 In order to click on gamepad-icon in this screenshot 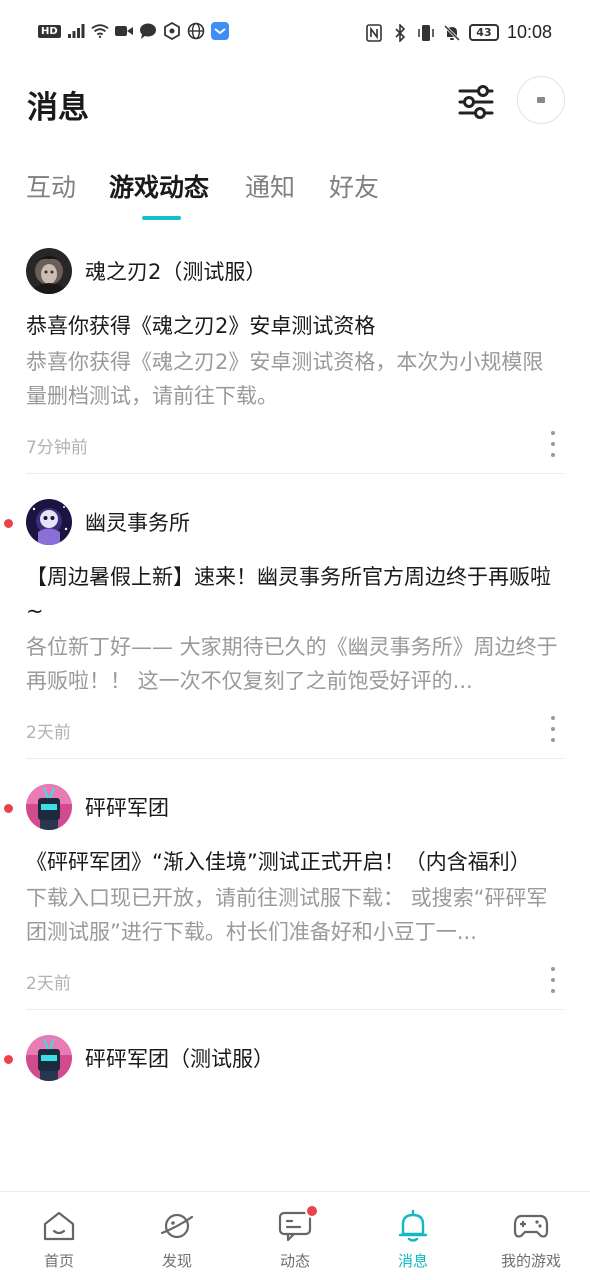, I will do `click(531, 1226)`.